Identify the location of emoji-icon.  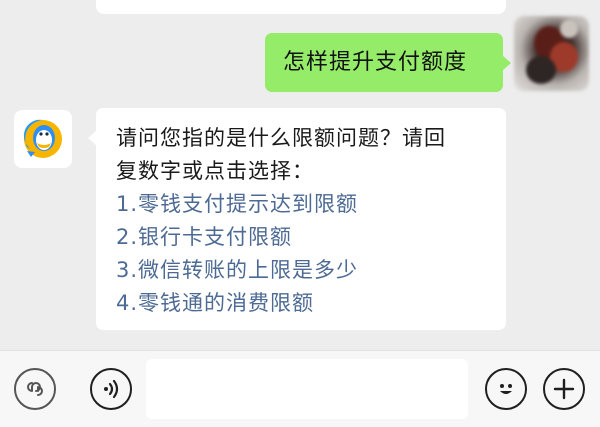
(506, 389).